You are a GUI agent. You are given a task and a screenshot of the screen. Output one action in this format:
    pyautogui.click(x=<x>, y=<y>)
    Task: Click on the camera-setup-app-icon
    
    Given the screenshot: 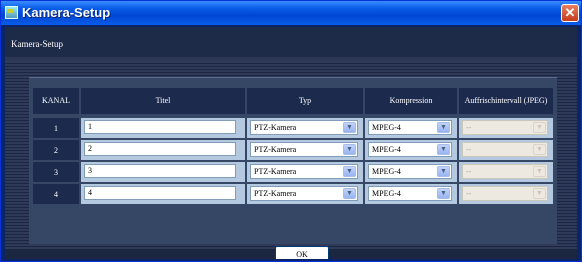 What is the action you would take?
    pyautogui.click(x=11, y=12)
    